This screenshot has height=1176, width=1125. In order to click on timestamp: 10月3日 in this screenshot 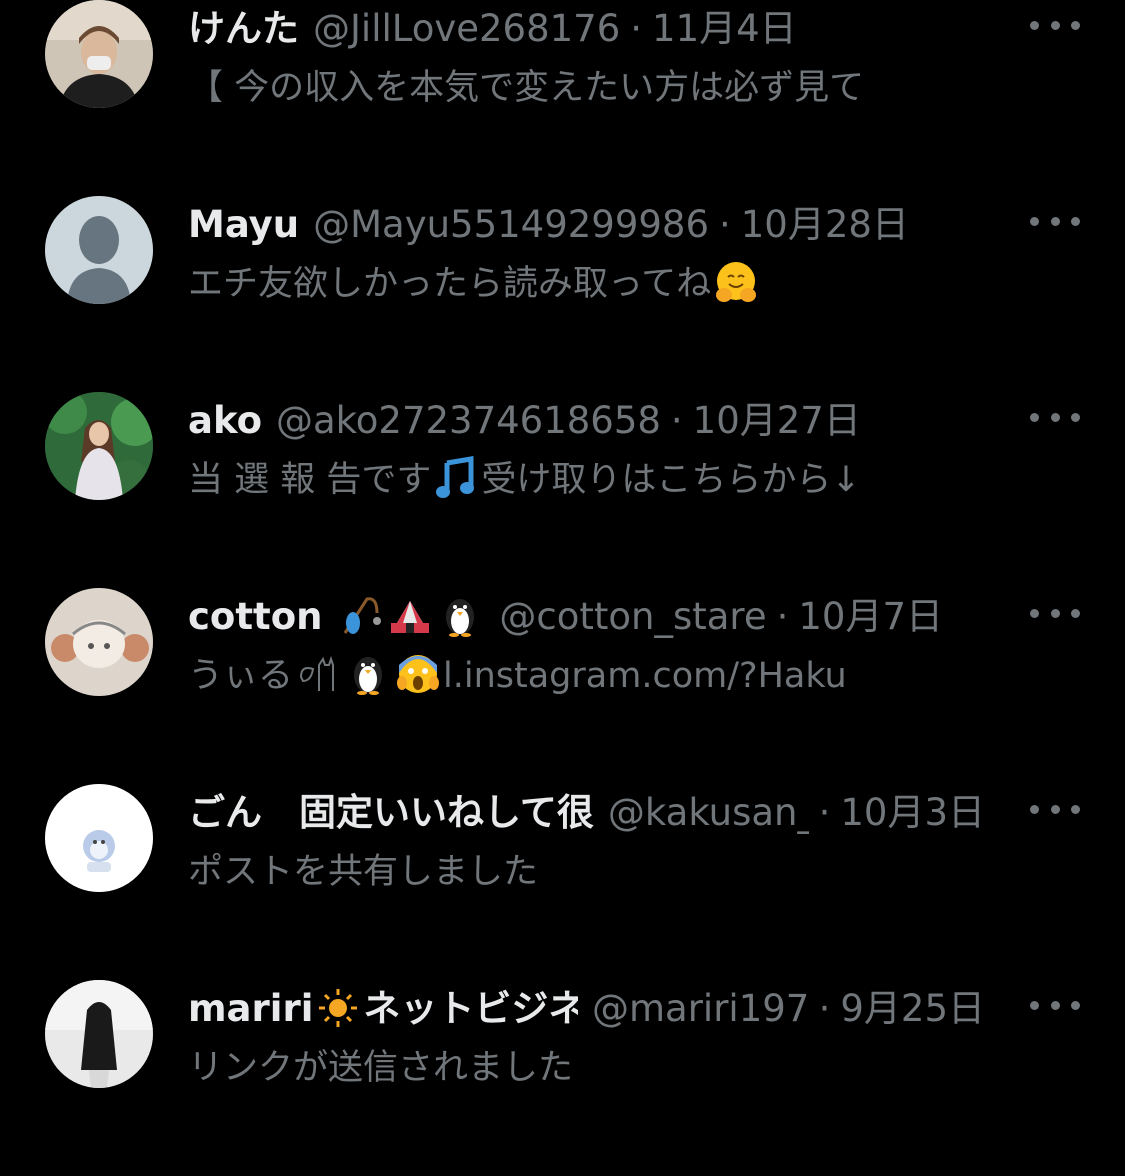, I will do `click(912, 812)`.